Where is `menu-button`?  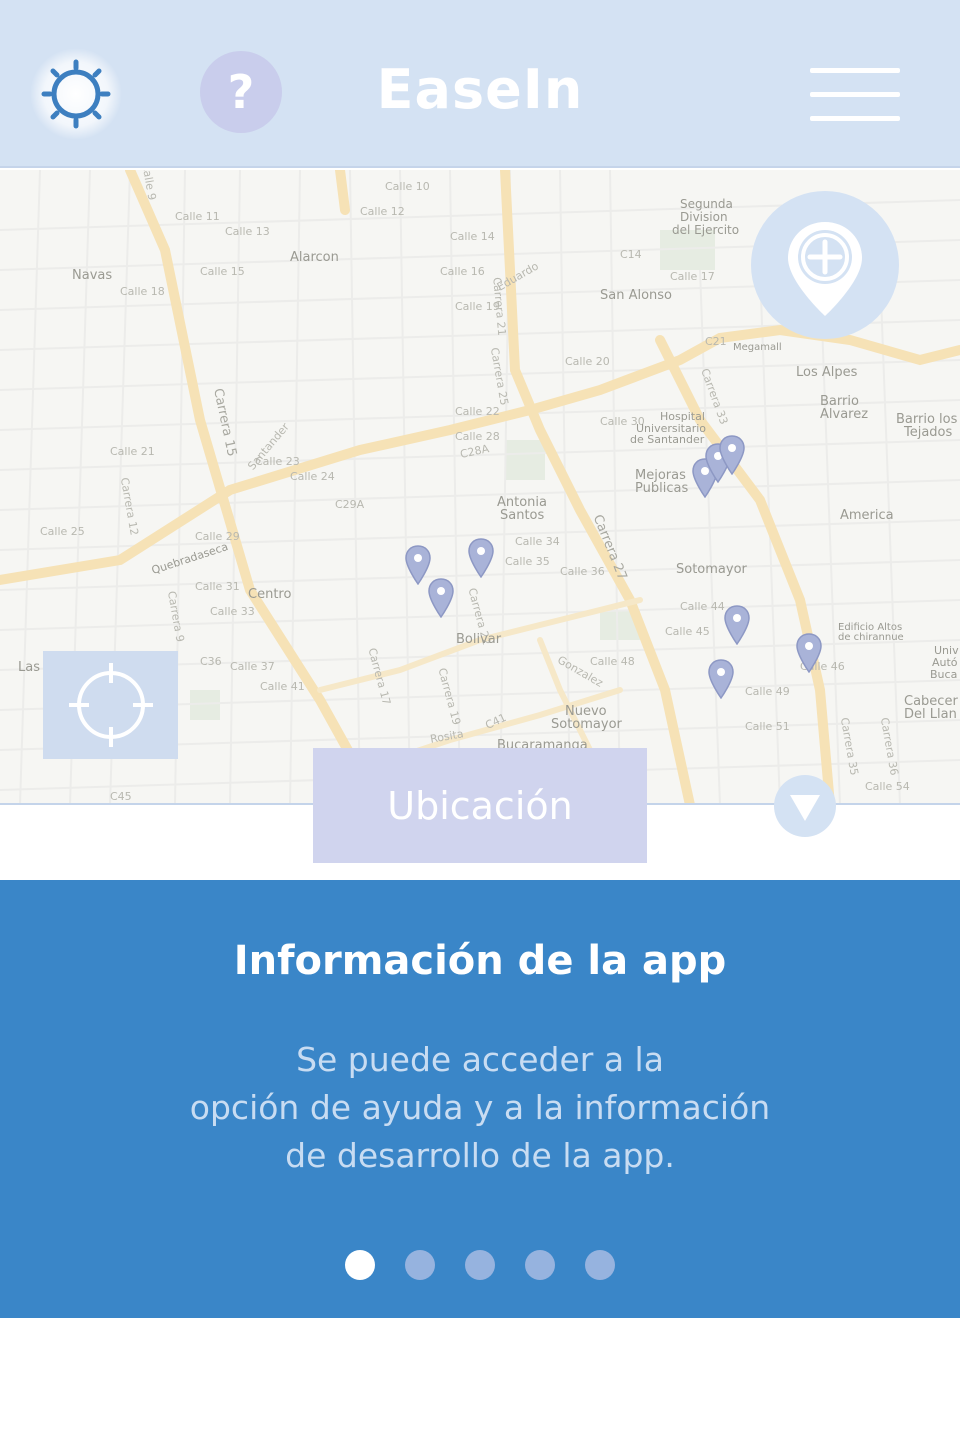 menu-button is located at coordinates (855, 95).